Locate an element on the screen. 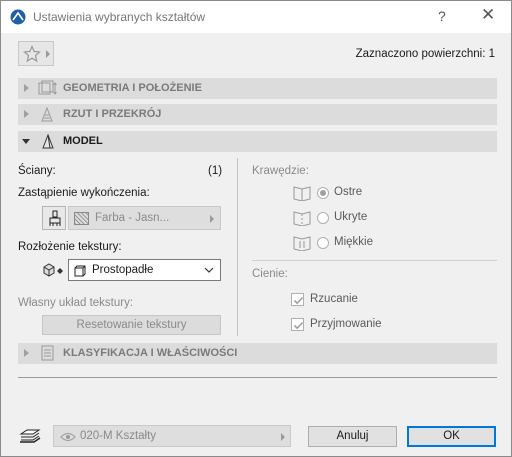 Image resolution: width=512 pixels, height=457 pixels. radio-hidden is located at coordinates (323, 218).